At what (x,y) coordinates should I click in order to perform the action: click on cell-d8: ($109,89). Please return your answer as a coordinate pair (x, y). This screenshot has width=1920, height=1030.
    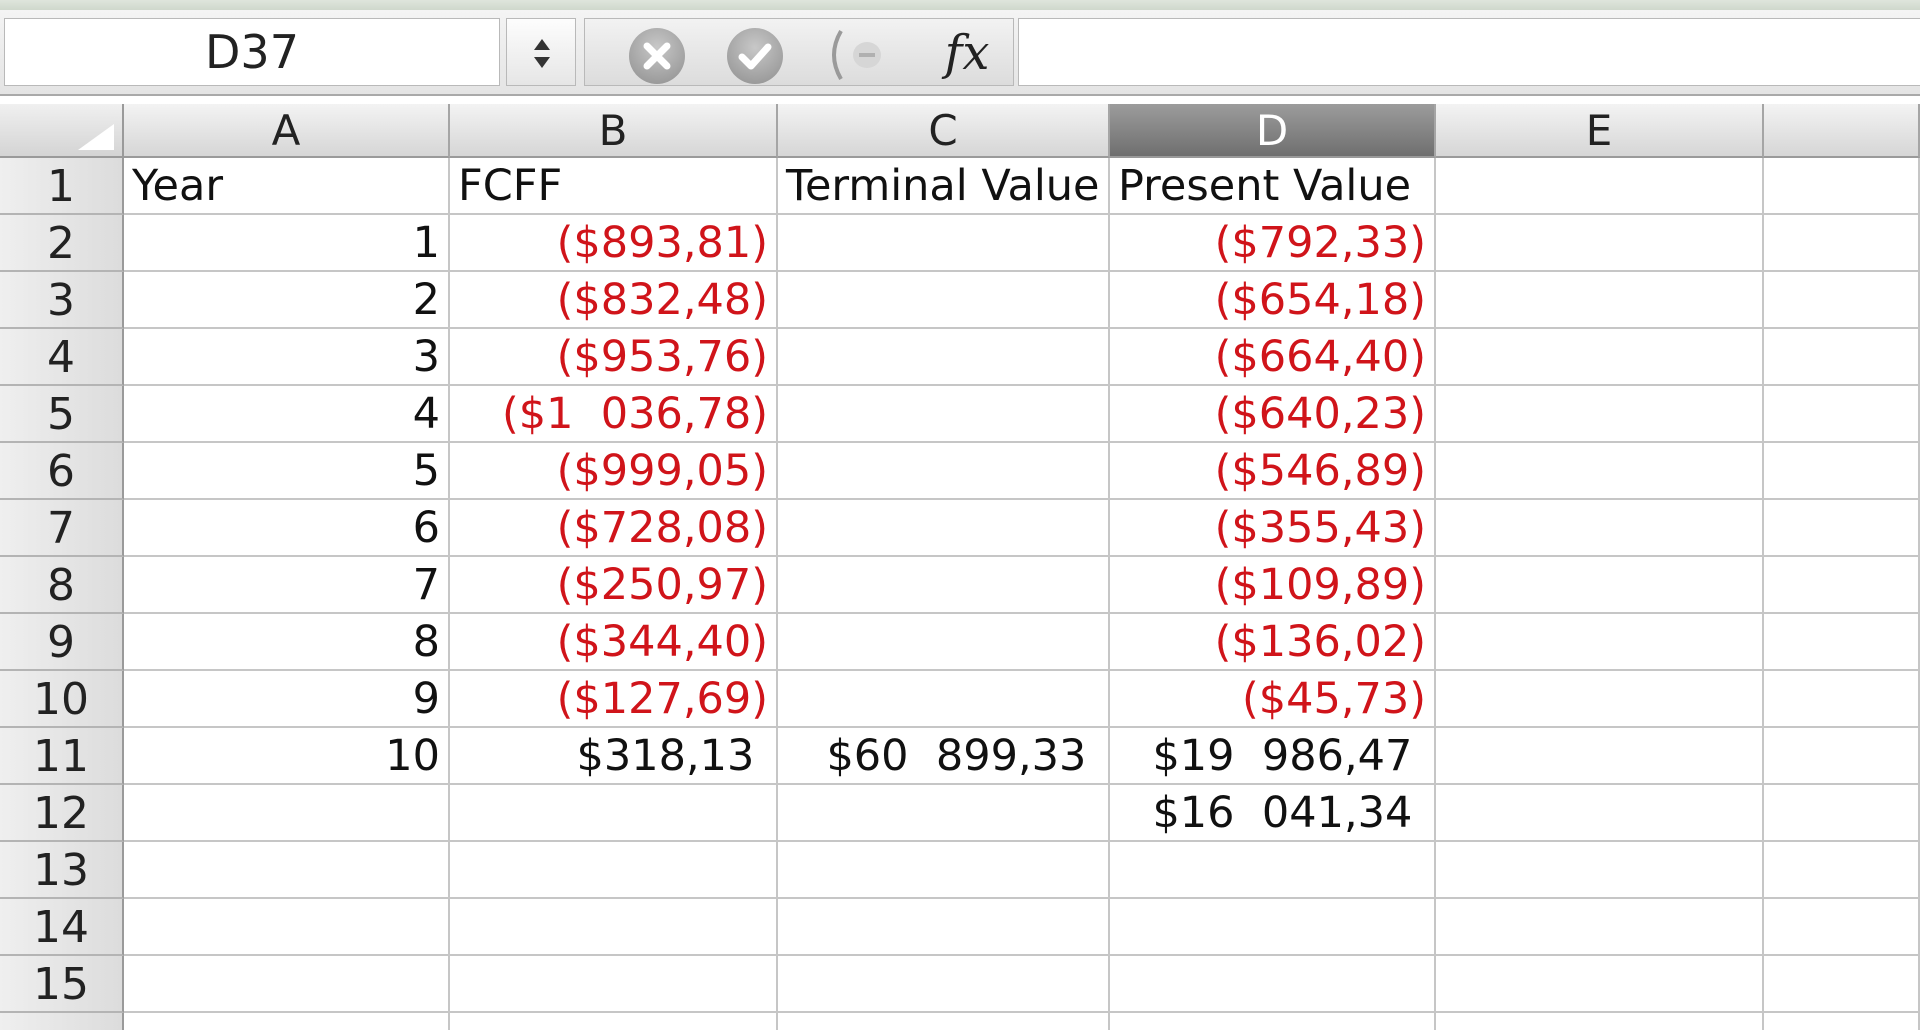
    Looking at the image, I should click on (1273, 585).